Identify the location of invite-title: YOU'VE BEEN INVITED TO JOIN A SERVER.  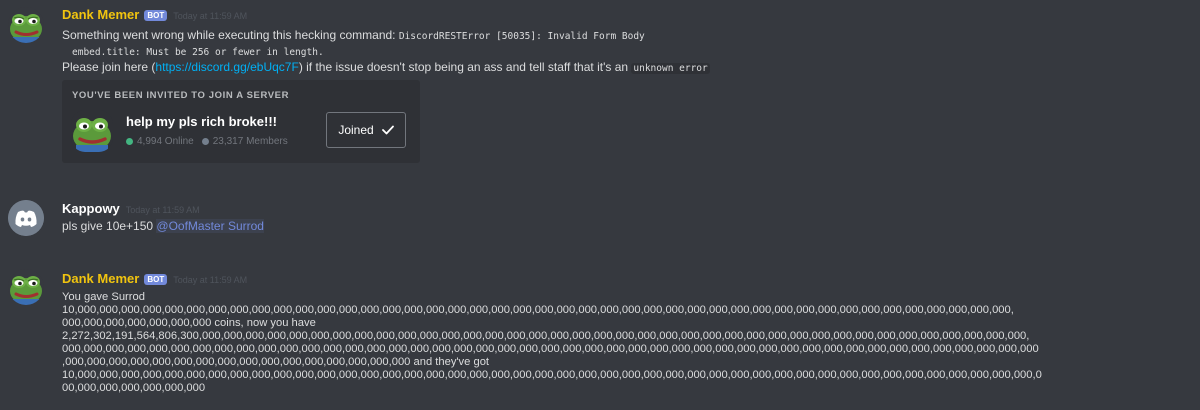
(181, 95).